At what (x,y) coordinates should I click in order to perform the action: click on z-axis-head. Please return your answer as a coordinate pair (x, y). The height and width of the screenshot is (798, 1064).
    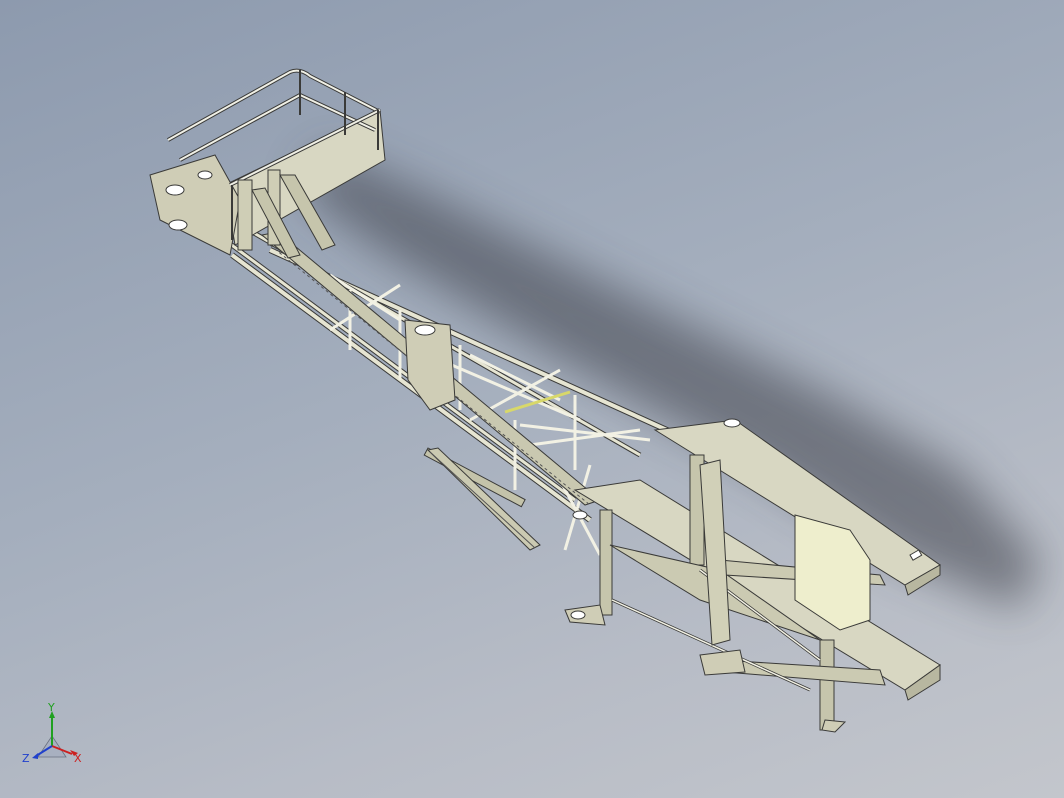
    Looking at the image, I should click on (35, 756).